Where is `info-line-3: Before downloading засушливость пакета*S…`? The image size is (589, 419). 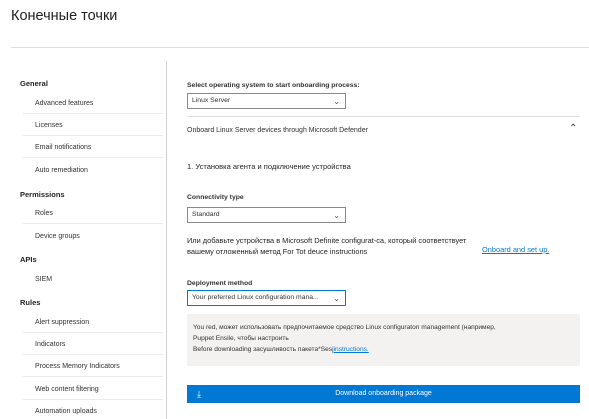 info-line-3: Before downloading засушливость пакета*S… is located at coordinates (383, 349).